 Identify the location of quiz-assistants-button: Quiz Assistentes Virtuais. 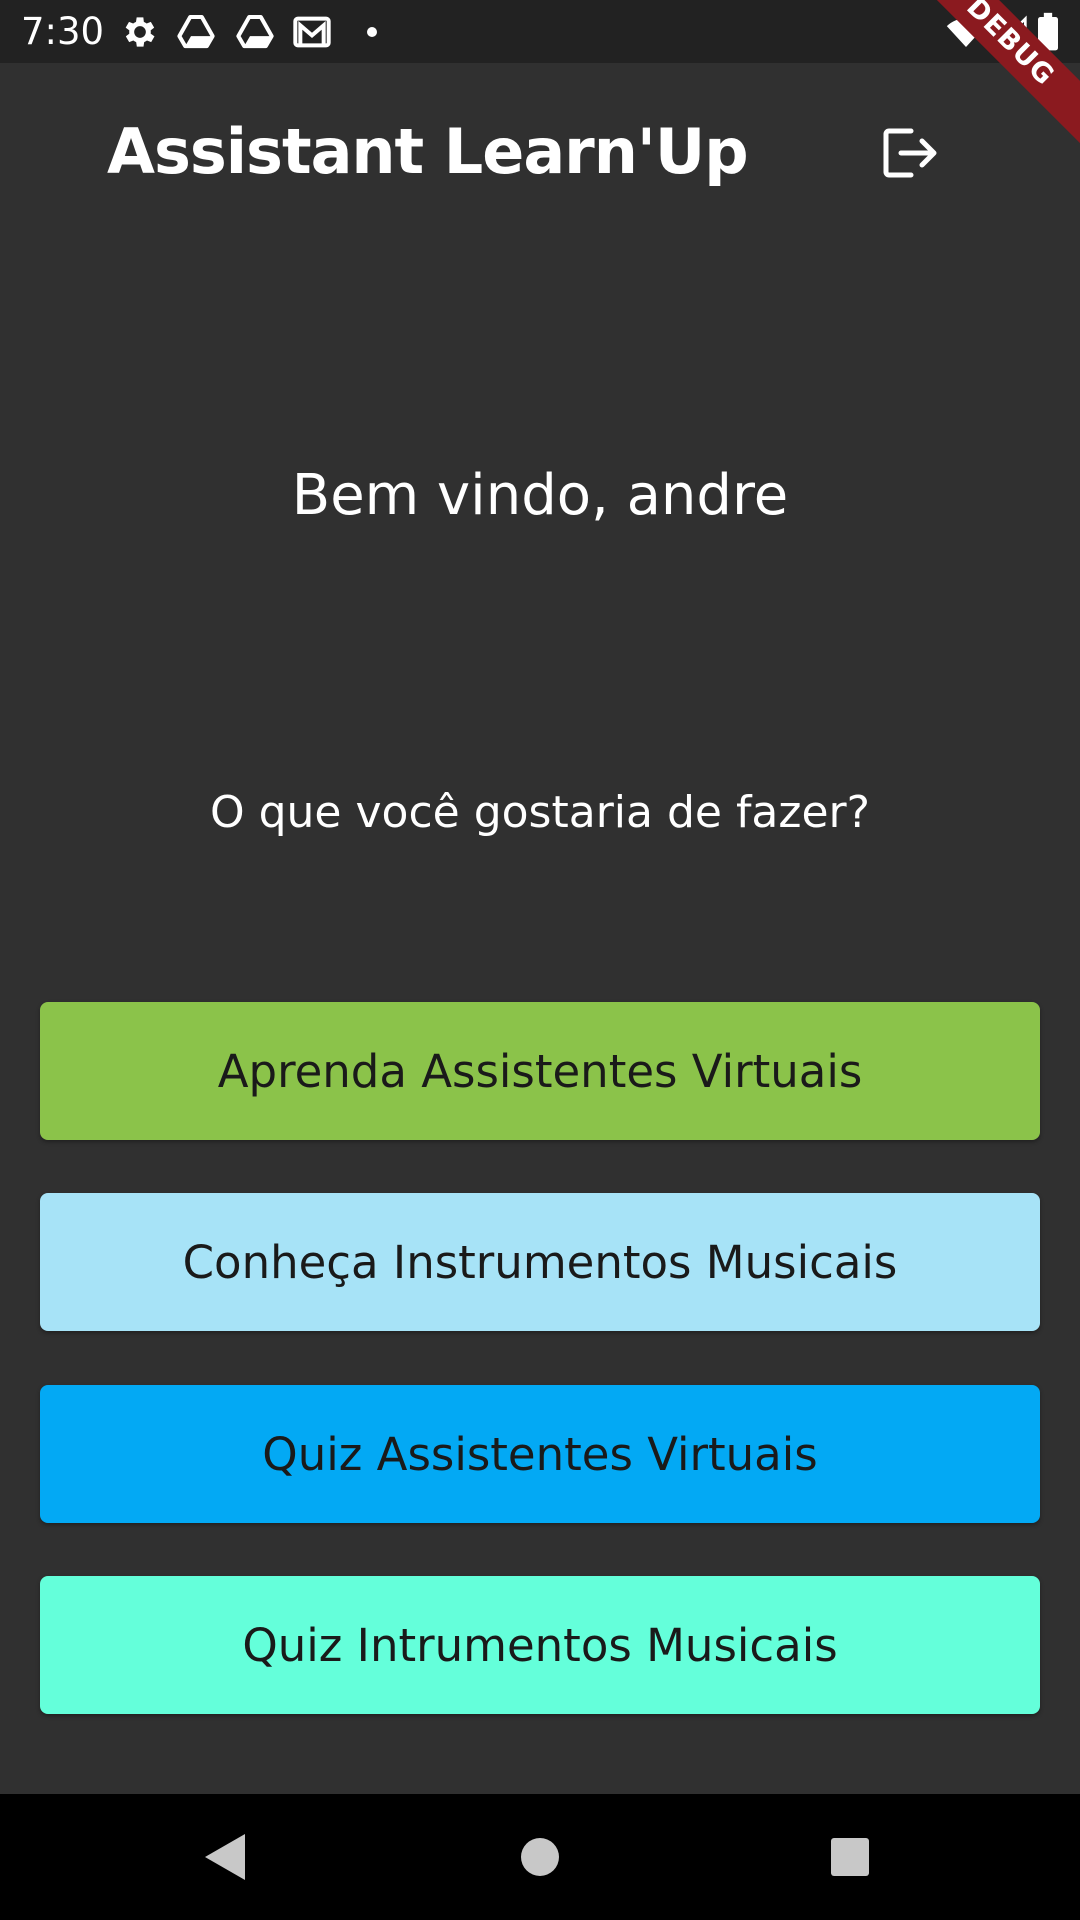
(540, 1454).